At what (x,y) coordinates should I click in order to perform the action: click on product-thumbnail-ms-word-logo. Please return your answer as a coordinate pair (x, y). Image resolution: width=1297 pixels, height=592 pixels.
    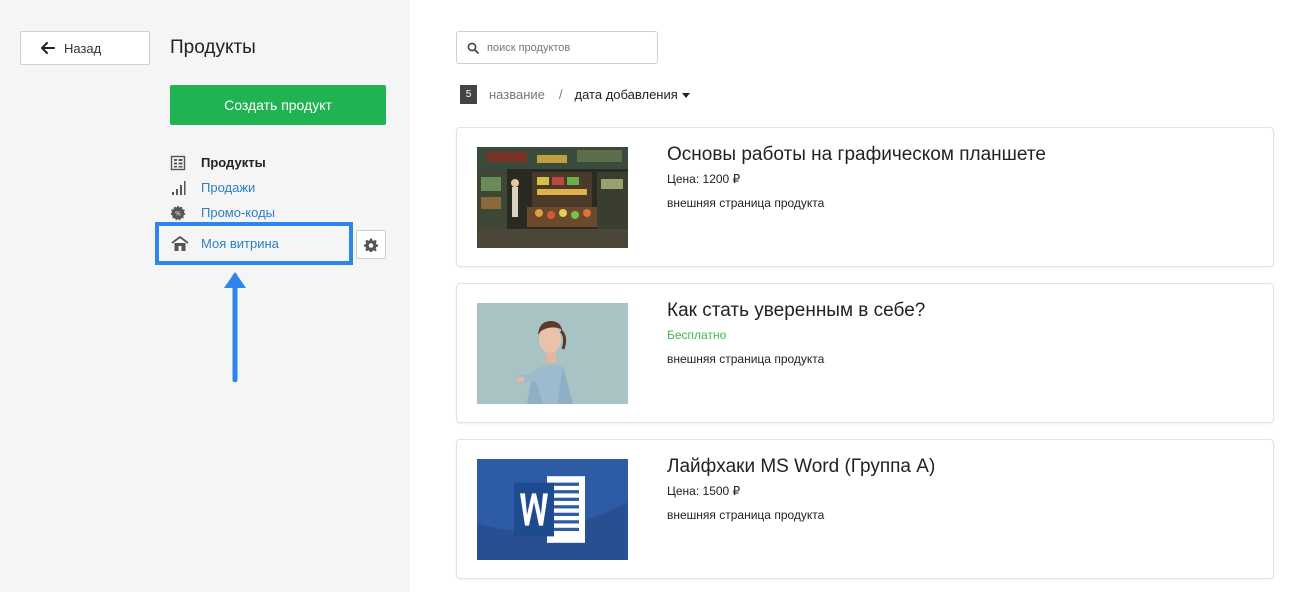
    Looking at the image, I should click on (552, 509).